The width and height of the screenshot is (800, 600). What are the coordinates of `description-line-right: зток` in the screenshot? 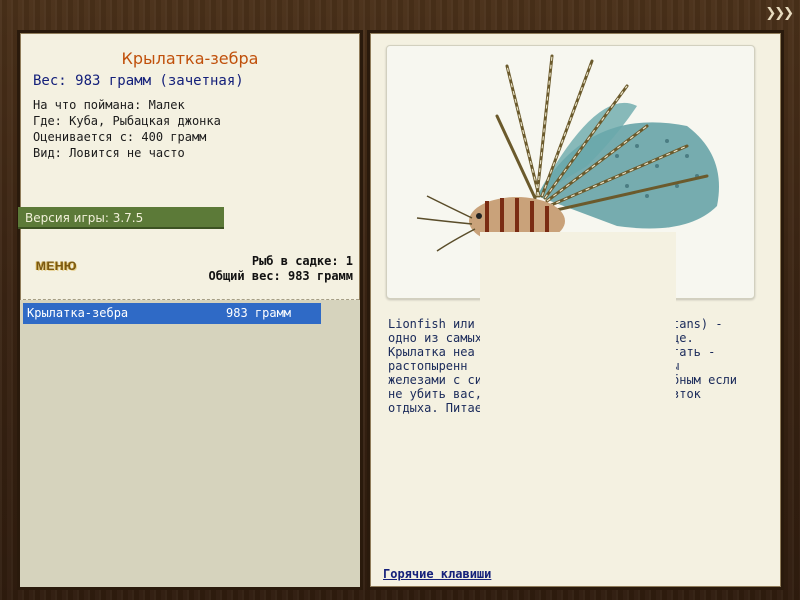 It's located at (686, 394).